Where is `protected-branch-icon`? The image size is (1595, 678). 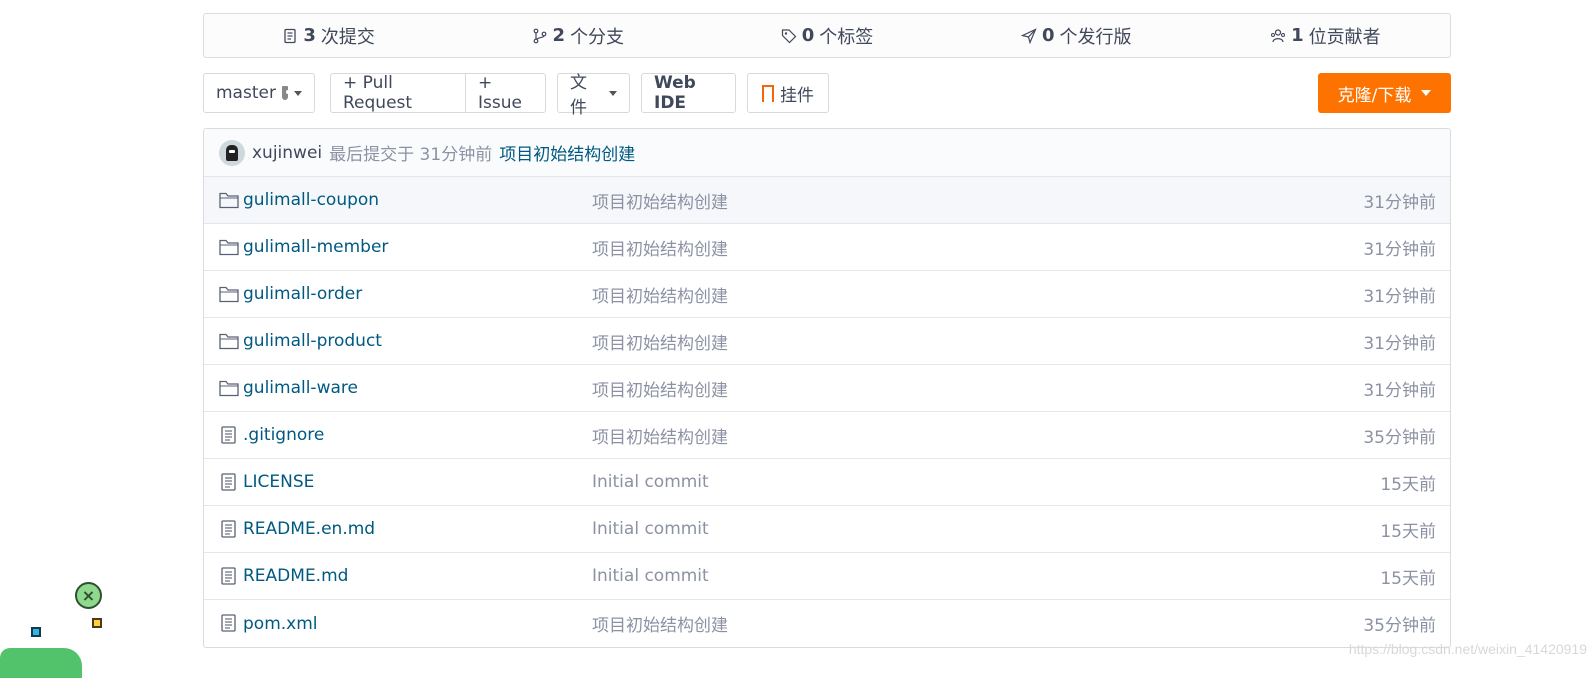
protected-branch-icon is located at coordinates (286, 93).